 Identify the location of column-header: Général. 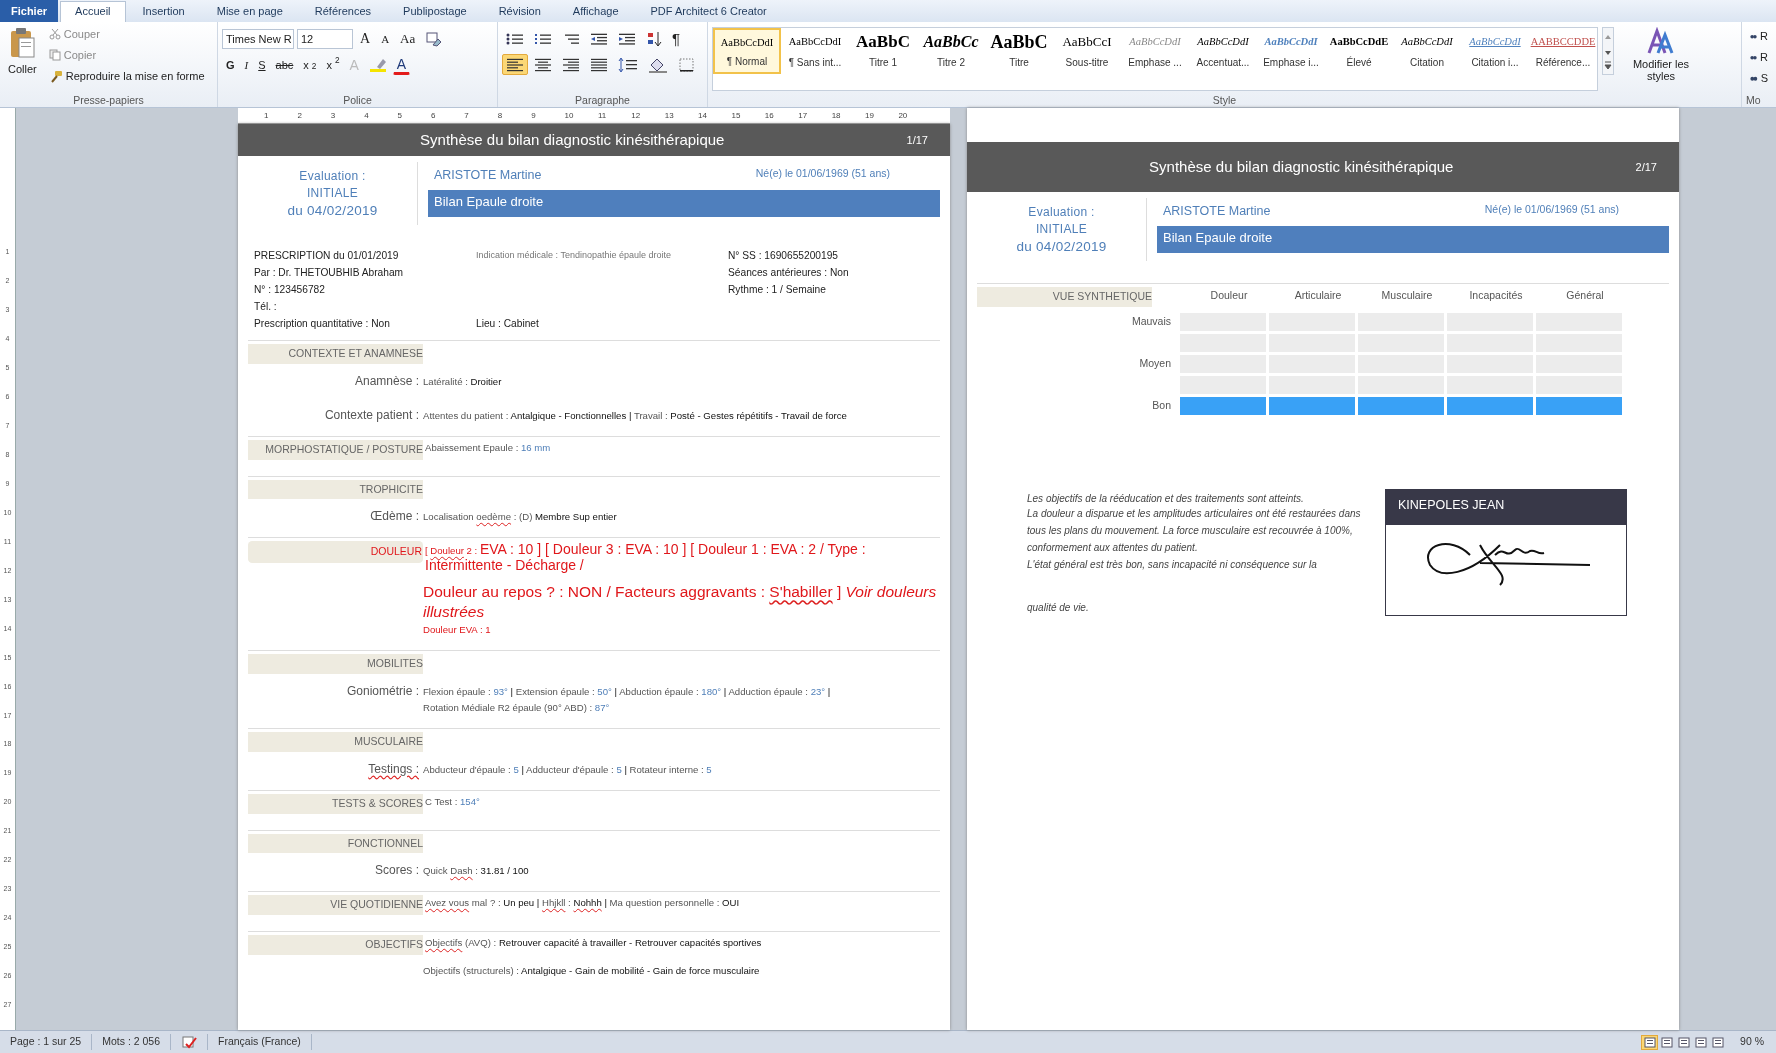
(1585, 295).